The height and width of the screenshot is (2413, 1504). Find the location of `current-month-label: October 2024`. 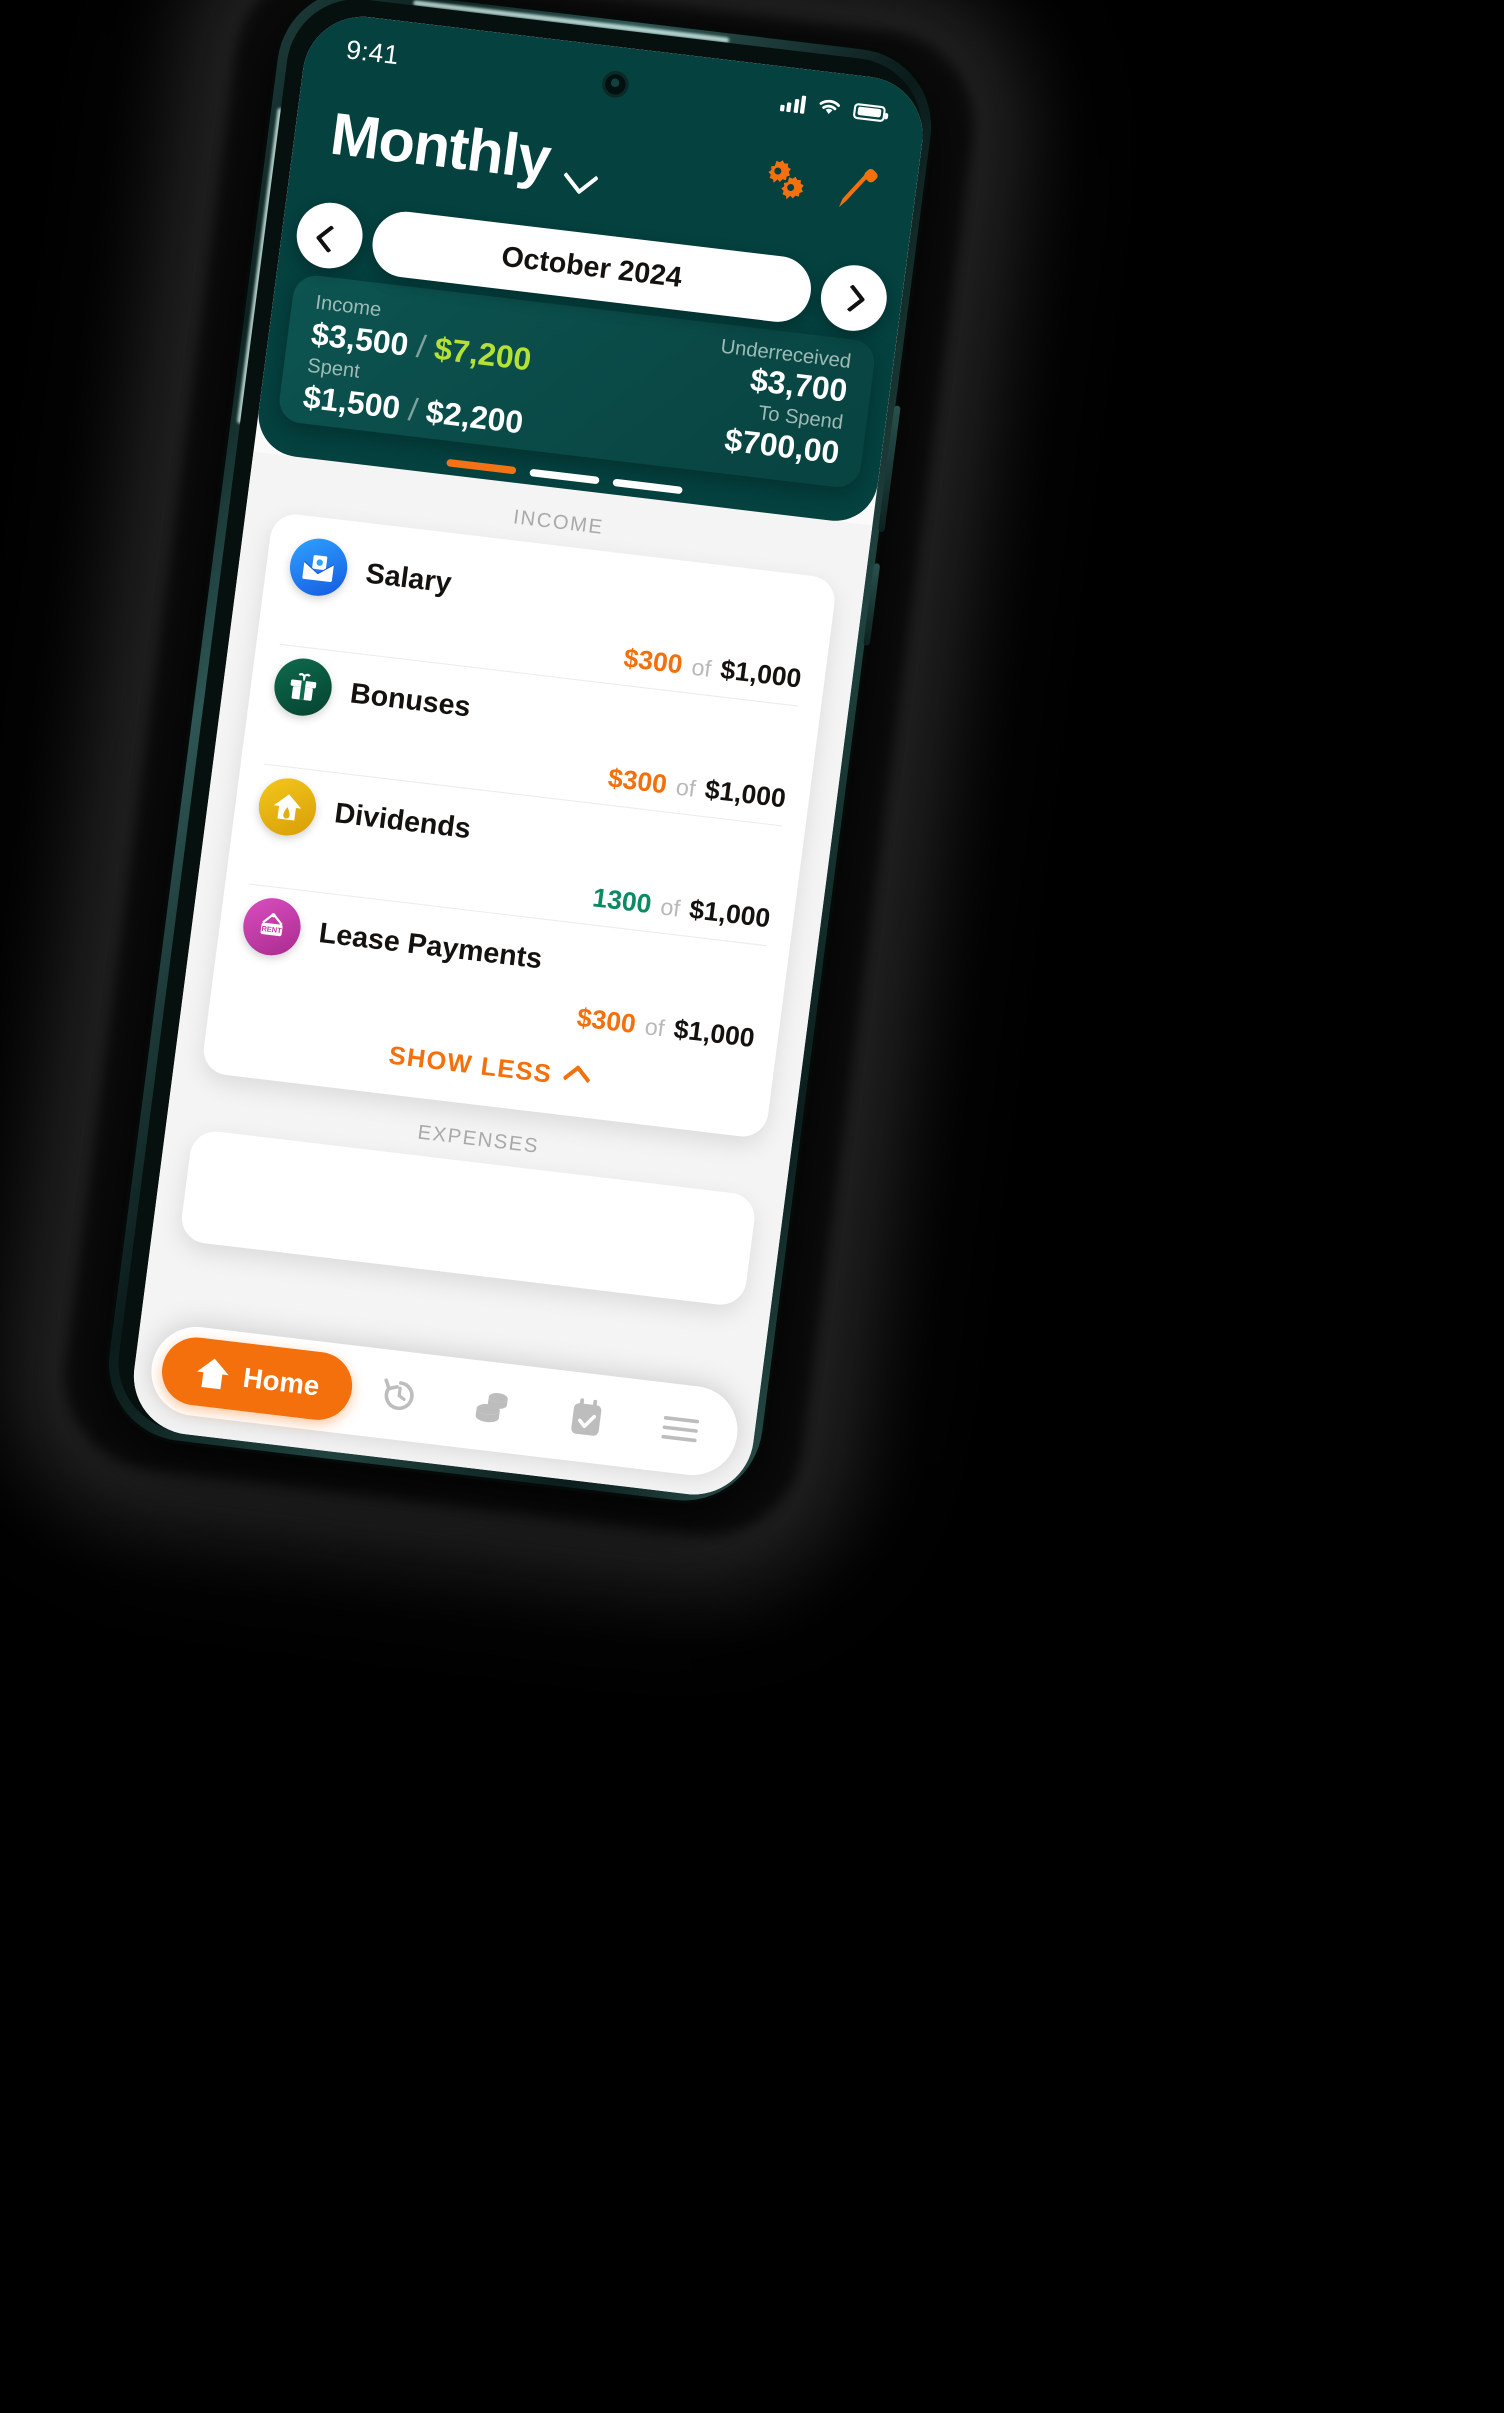

current-month-label: October 2024 is located at coordinates (591, 266).